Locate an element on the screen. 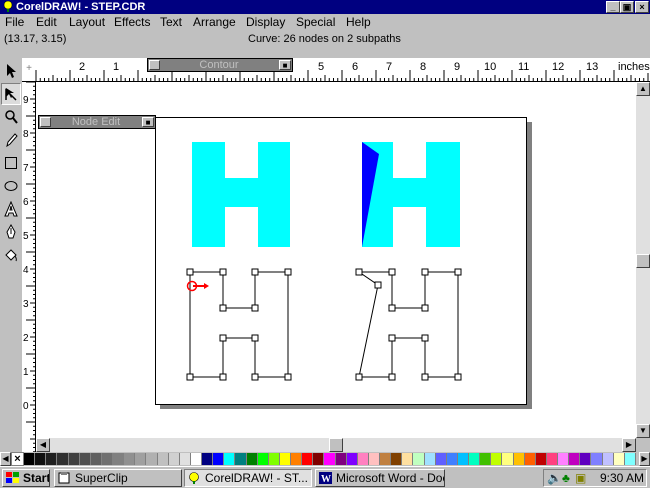 The image size is (650, 488). menu-edit: Edit is located at coordinates (46, 22).